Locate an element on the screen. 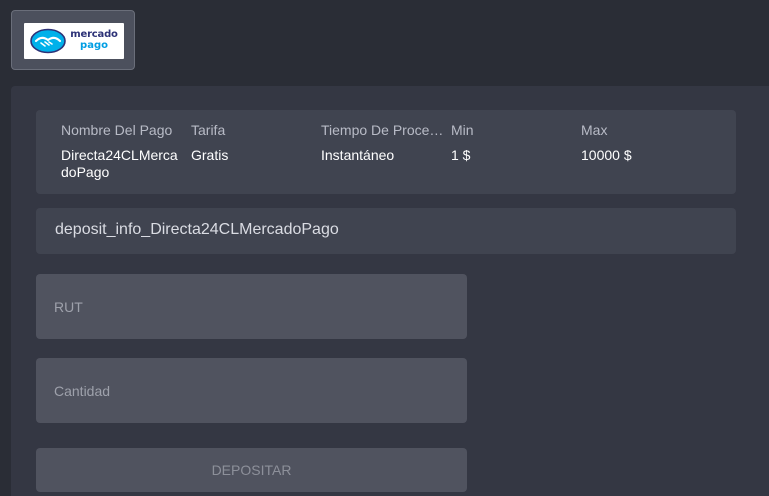  info-column-max: Max 10000 $ is located at coordinates (641, 143).